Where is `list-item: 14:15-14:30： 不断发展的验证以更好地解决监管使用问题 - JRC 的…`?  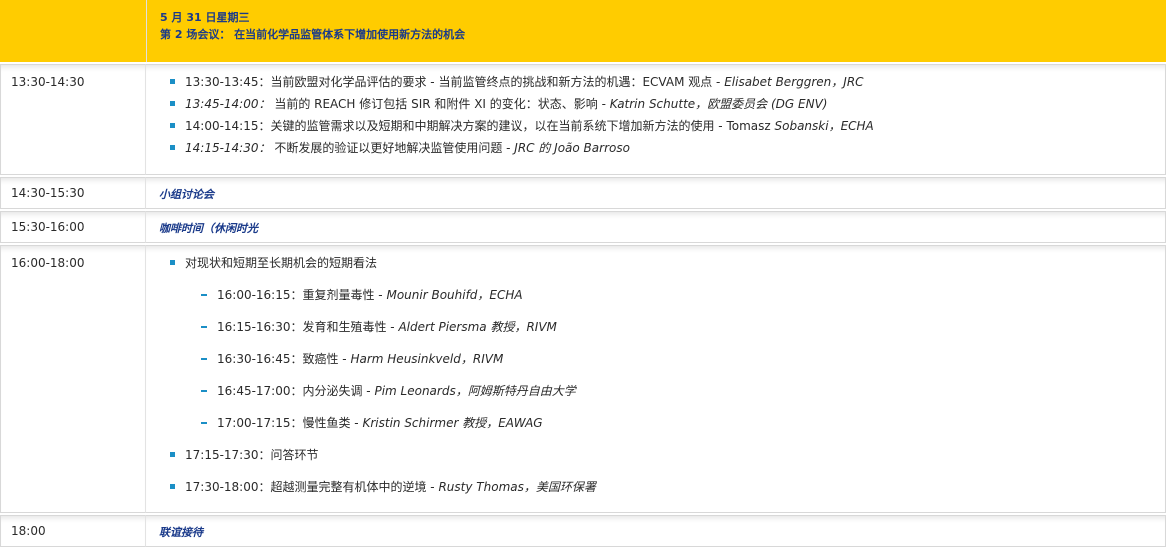
list-item: 14:15-14:30： 不断发展的验证以更好地解决监管使用问题 - JRC 的… is located at coordinates (400, 147).